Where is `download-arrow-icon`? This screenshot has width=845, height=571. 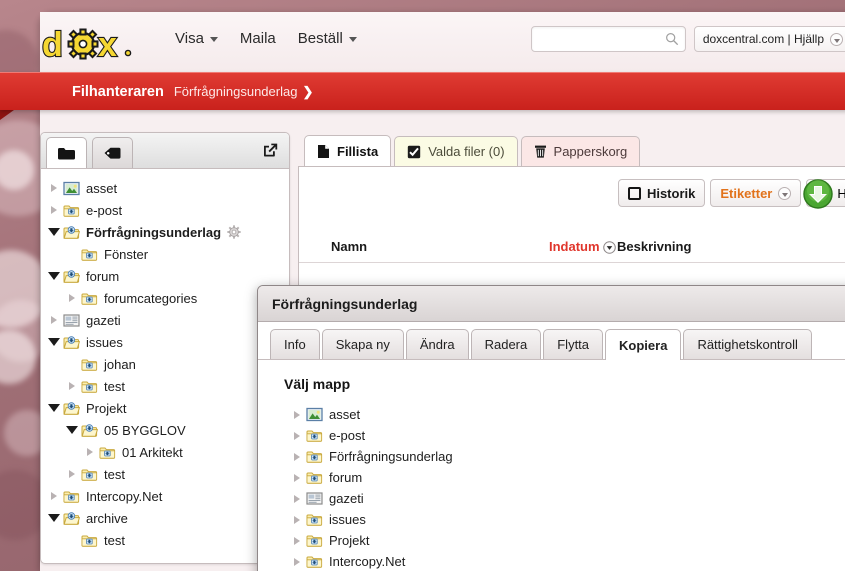 download-arrow-icon is located at coordinates (818, 194).